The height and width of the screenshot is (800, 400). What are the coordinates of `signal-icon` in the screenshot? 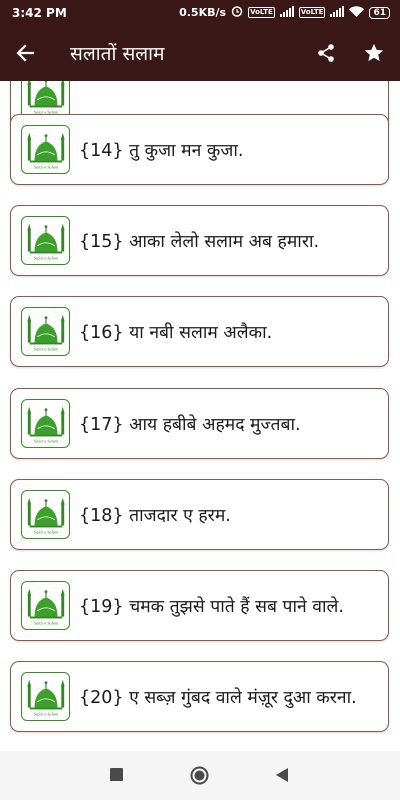 It's located at (286, 12).